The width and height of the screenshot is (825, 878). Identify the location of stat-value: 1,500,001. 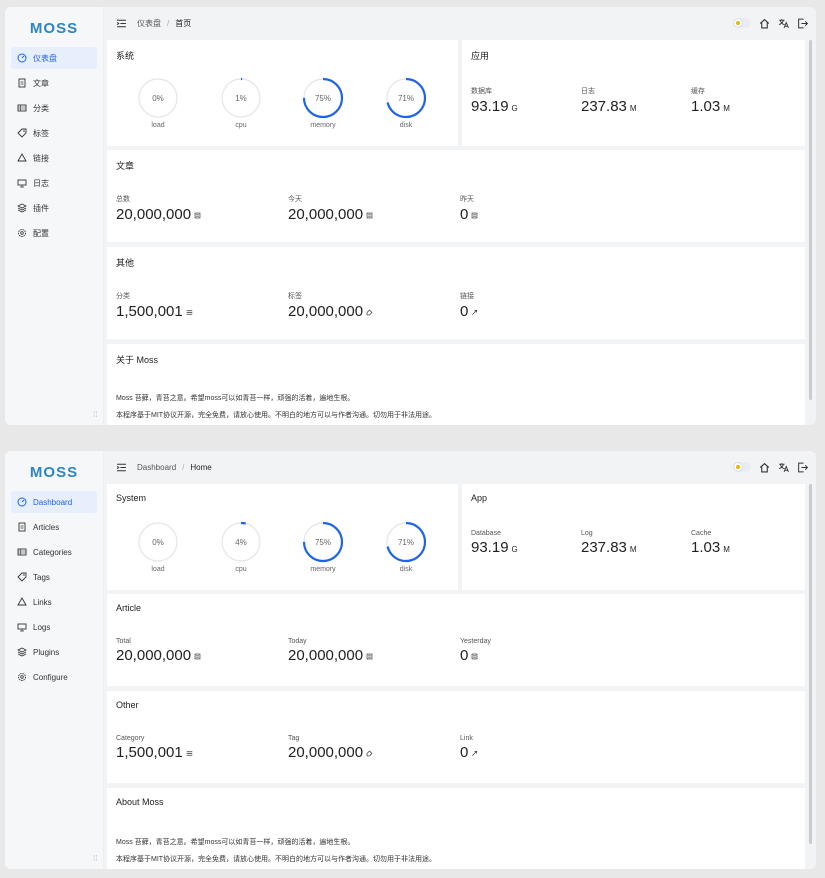
(149, 311).